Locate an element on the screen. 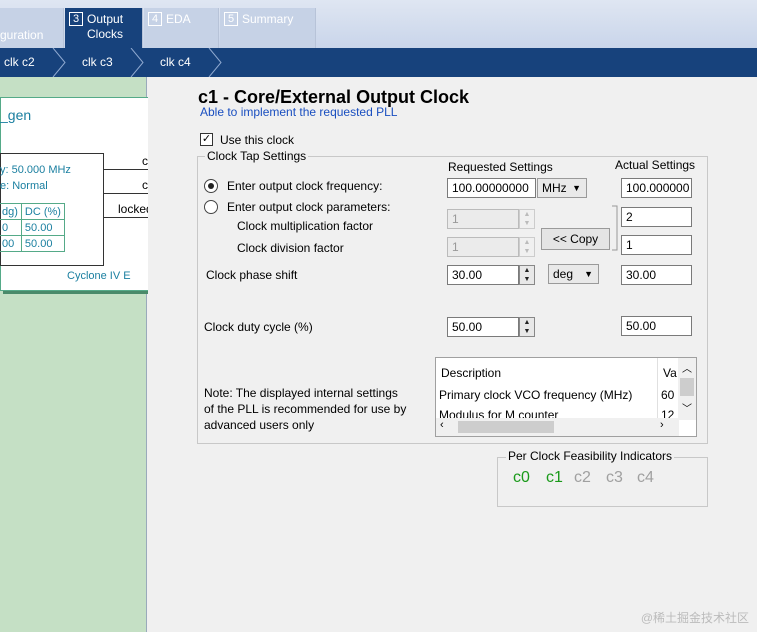  duty-cycle-spinner: ▲ ▼ is located at coordinates (527, 327).